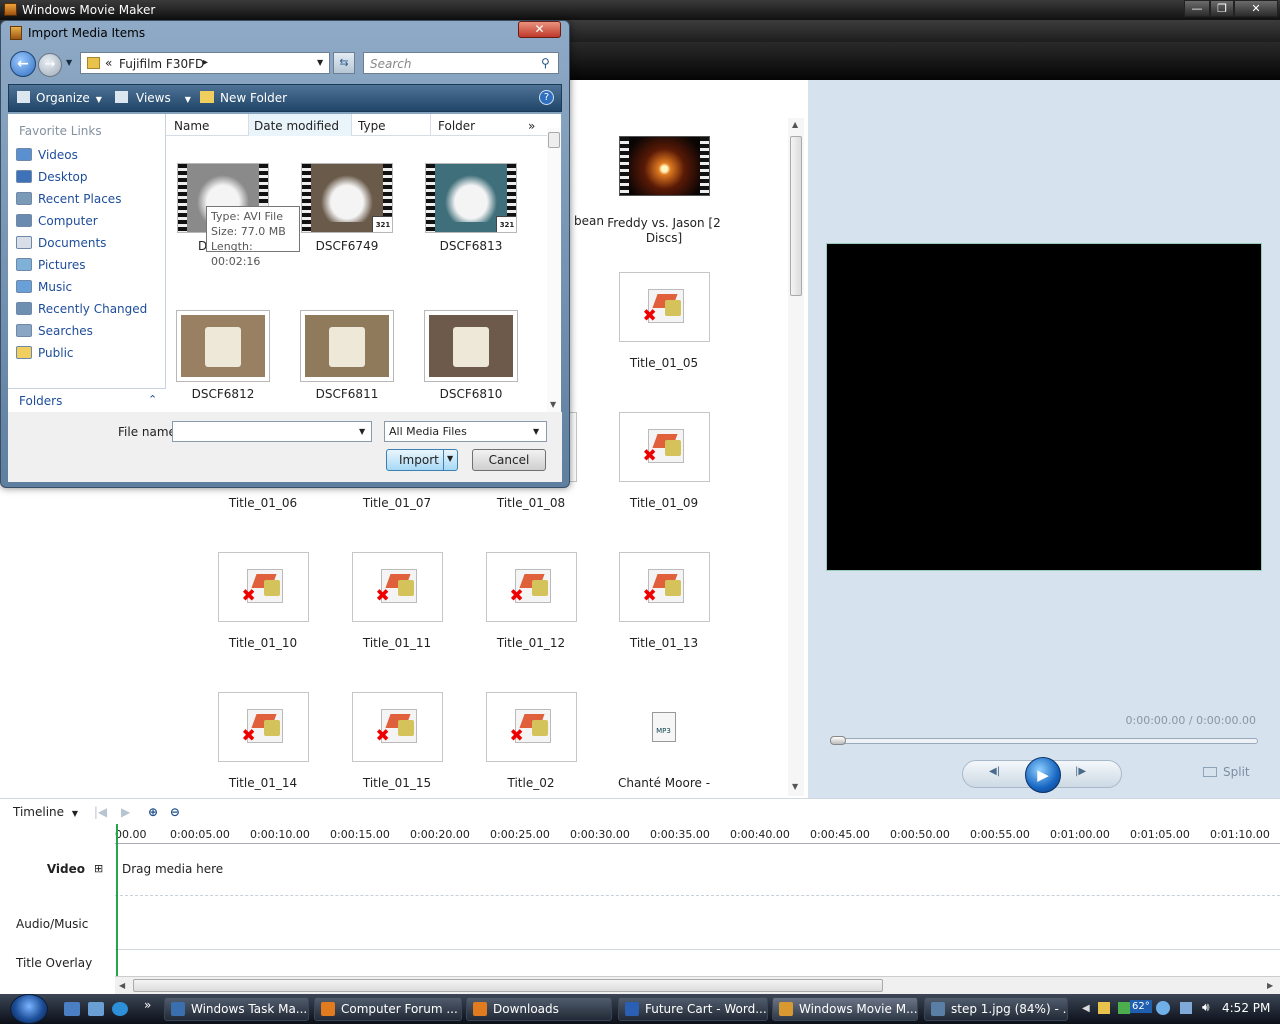  I want to click on favorite-link: Desktop, so click(52, 177).